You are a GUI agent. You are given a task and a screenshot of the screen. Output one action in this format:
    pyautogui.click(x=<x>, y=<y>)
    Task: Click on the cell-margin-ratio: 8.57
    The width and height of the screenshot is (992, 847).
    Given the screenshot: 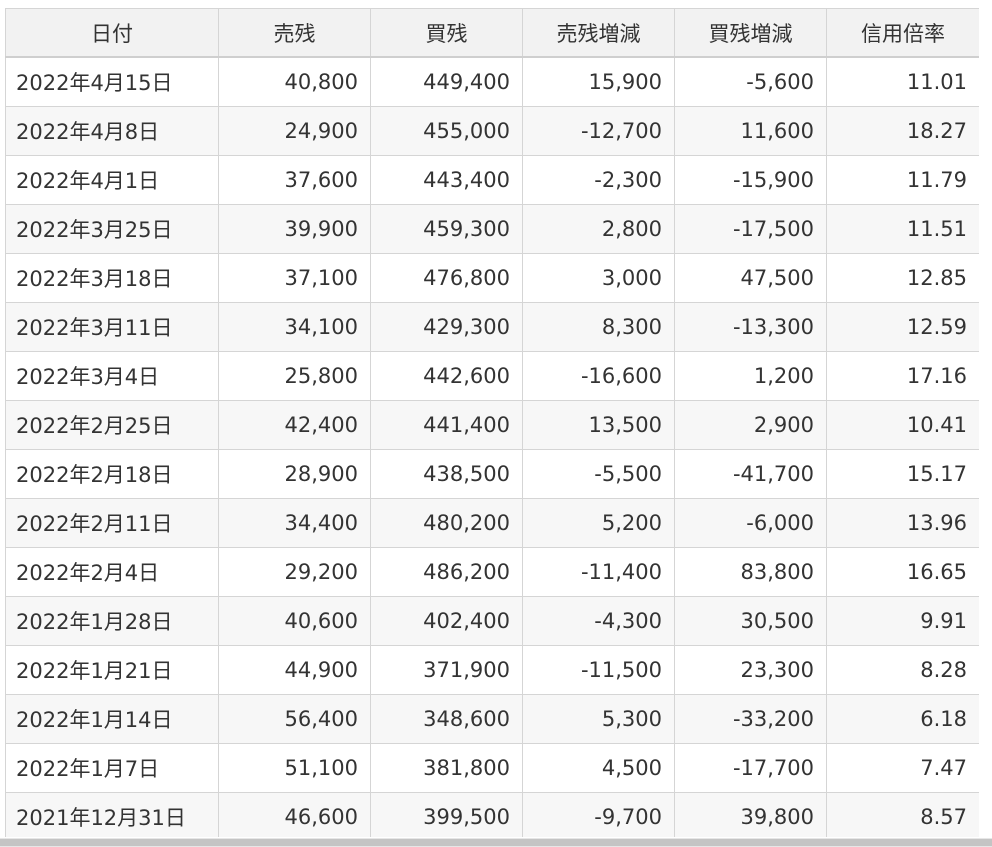 What is the action you would take?
    pyautogui.click(x=902, y=814)
    